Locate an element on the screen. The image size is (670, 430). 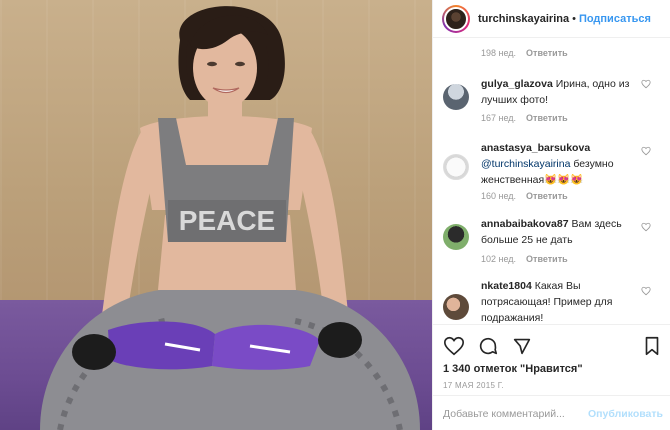
comment-icon is located at coordinates (488, 346).